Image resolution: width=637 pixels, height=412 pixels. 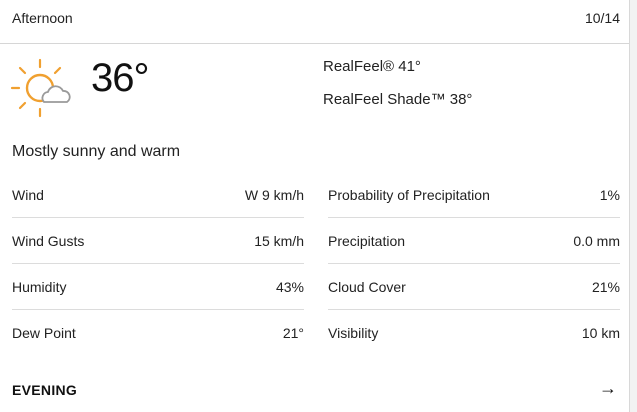 I want to click on stat-label: Wind, so click(x=28, y=195).